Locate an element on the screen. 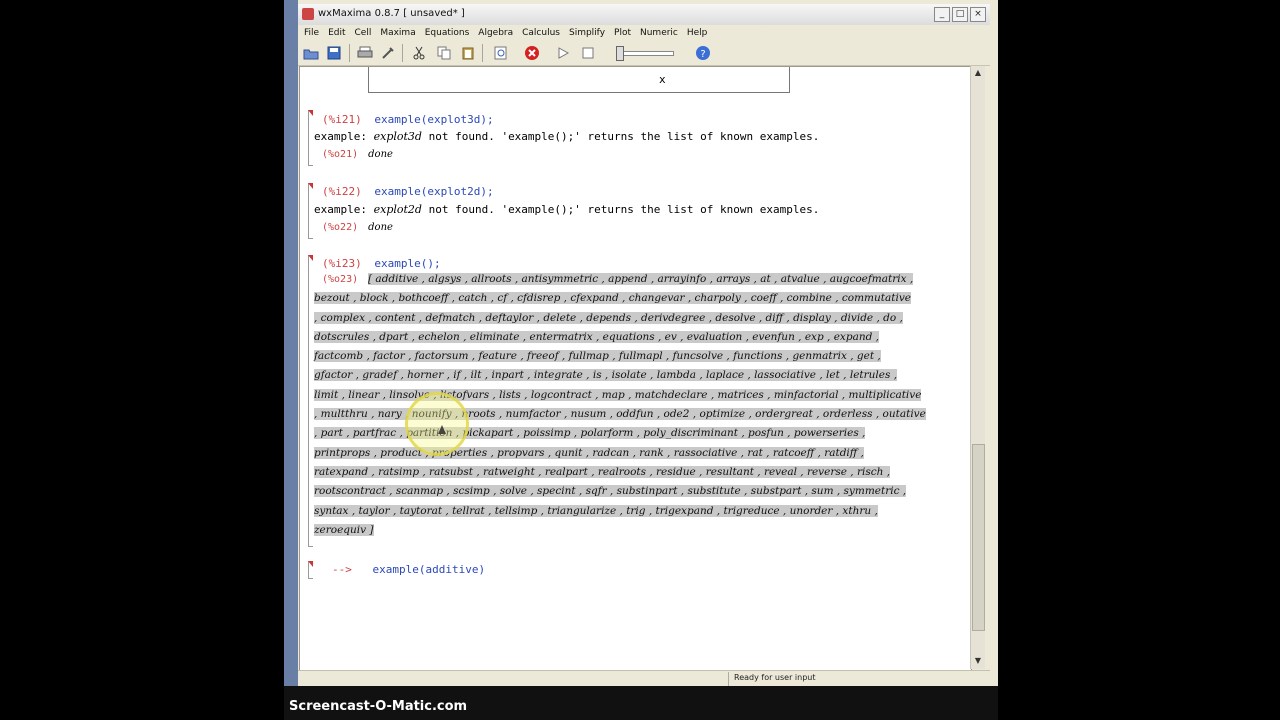 Image resolution: width=1280 pixels, height=720 pixels. plot-label: x is located at coordinates (662, 79).